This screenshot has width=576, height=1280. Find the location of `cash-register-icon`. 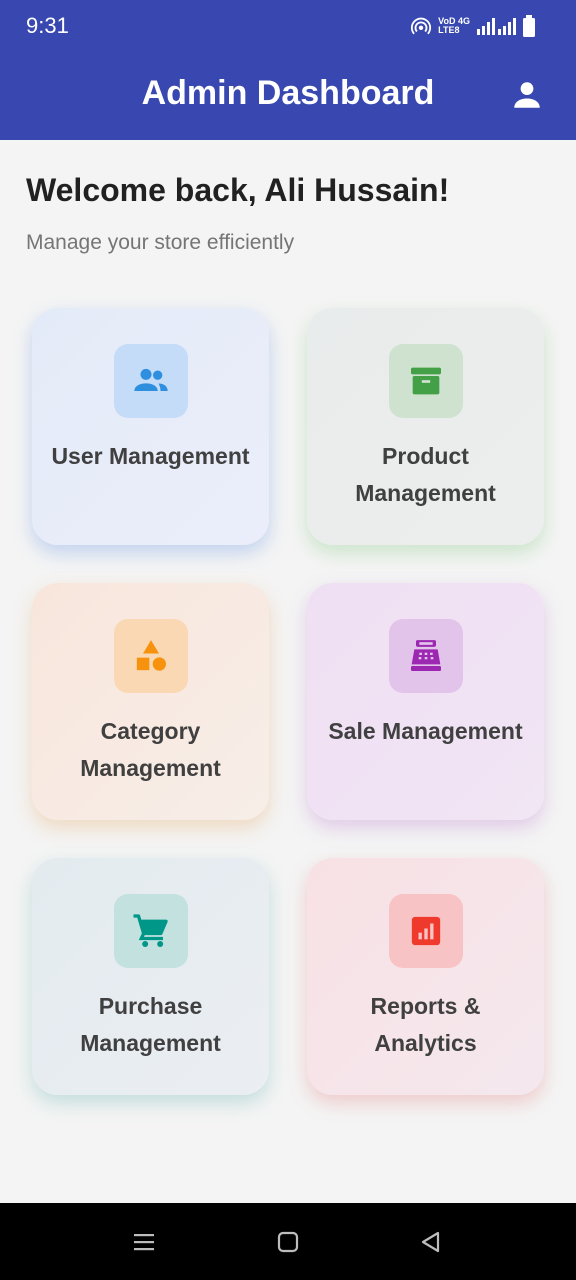

cash-register-icon is located at coordinates (425, 655).